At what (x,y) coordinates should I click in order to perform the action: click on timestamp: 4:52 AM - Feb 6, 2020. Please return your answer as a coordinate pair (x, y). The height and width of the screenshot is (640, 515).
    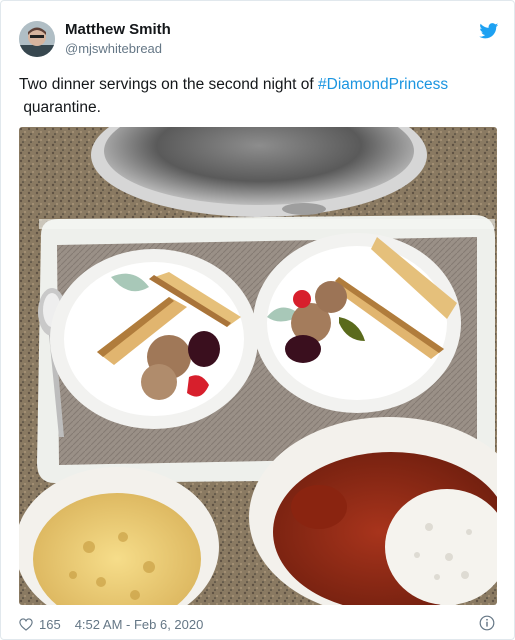
    Looking at the image, I should click on (139, 624).